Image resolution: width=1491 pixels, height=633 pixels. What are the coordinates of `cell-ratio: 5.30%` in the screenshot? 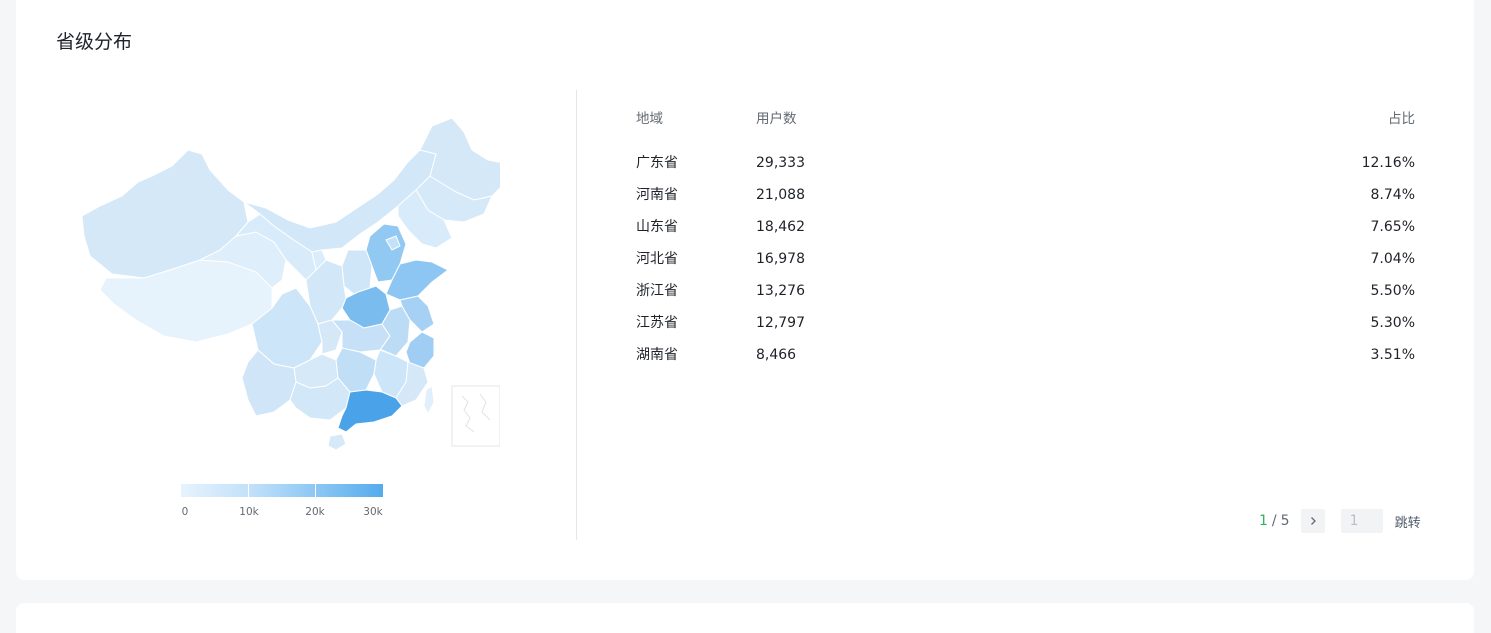 It's located at (1392, 323).